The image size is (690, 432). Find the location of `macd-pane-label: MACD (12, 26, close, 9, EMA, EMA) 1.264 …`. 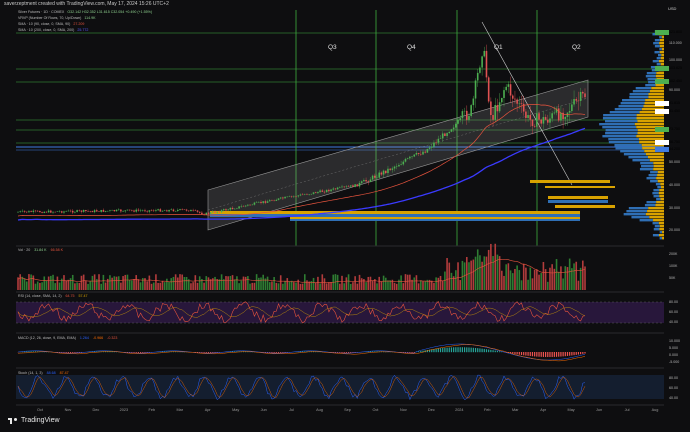

macd-pane-label: MACD (12, 26, close, 9, EMA, EMA) 1.264 … is located at coordinates (67, 338).